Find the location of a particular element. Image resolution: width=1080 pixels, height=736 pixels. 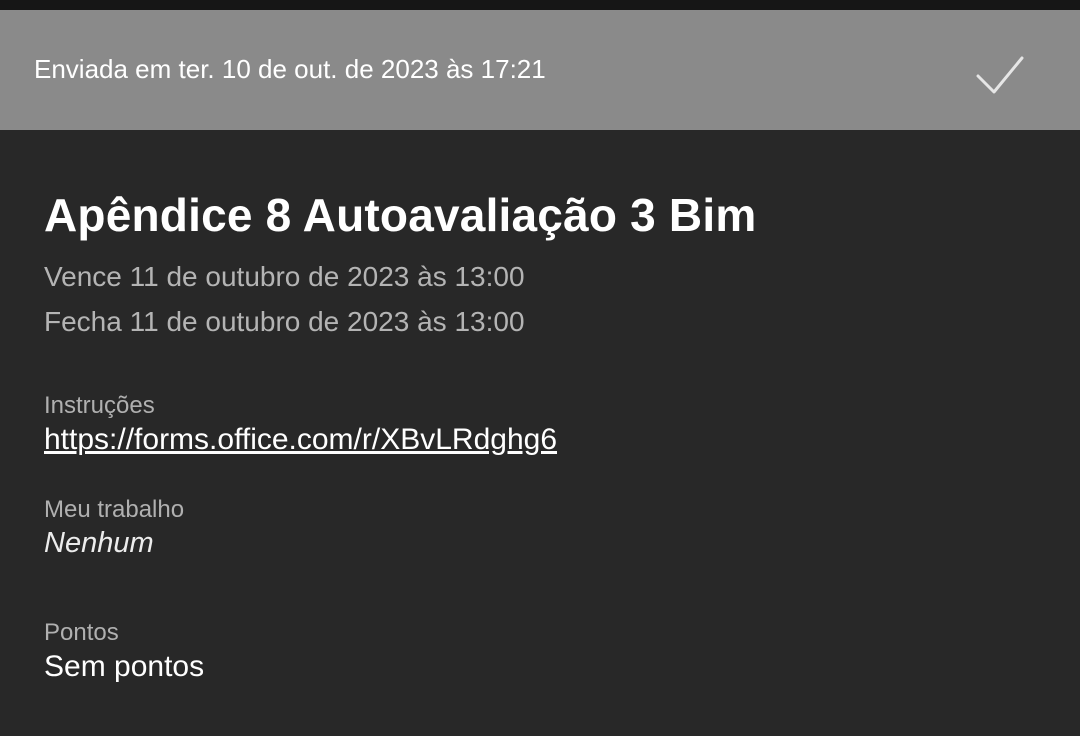

points-value: Sem pontos is located at coordinates (124, 666).